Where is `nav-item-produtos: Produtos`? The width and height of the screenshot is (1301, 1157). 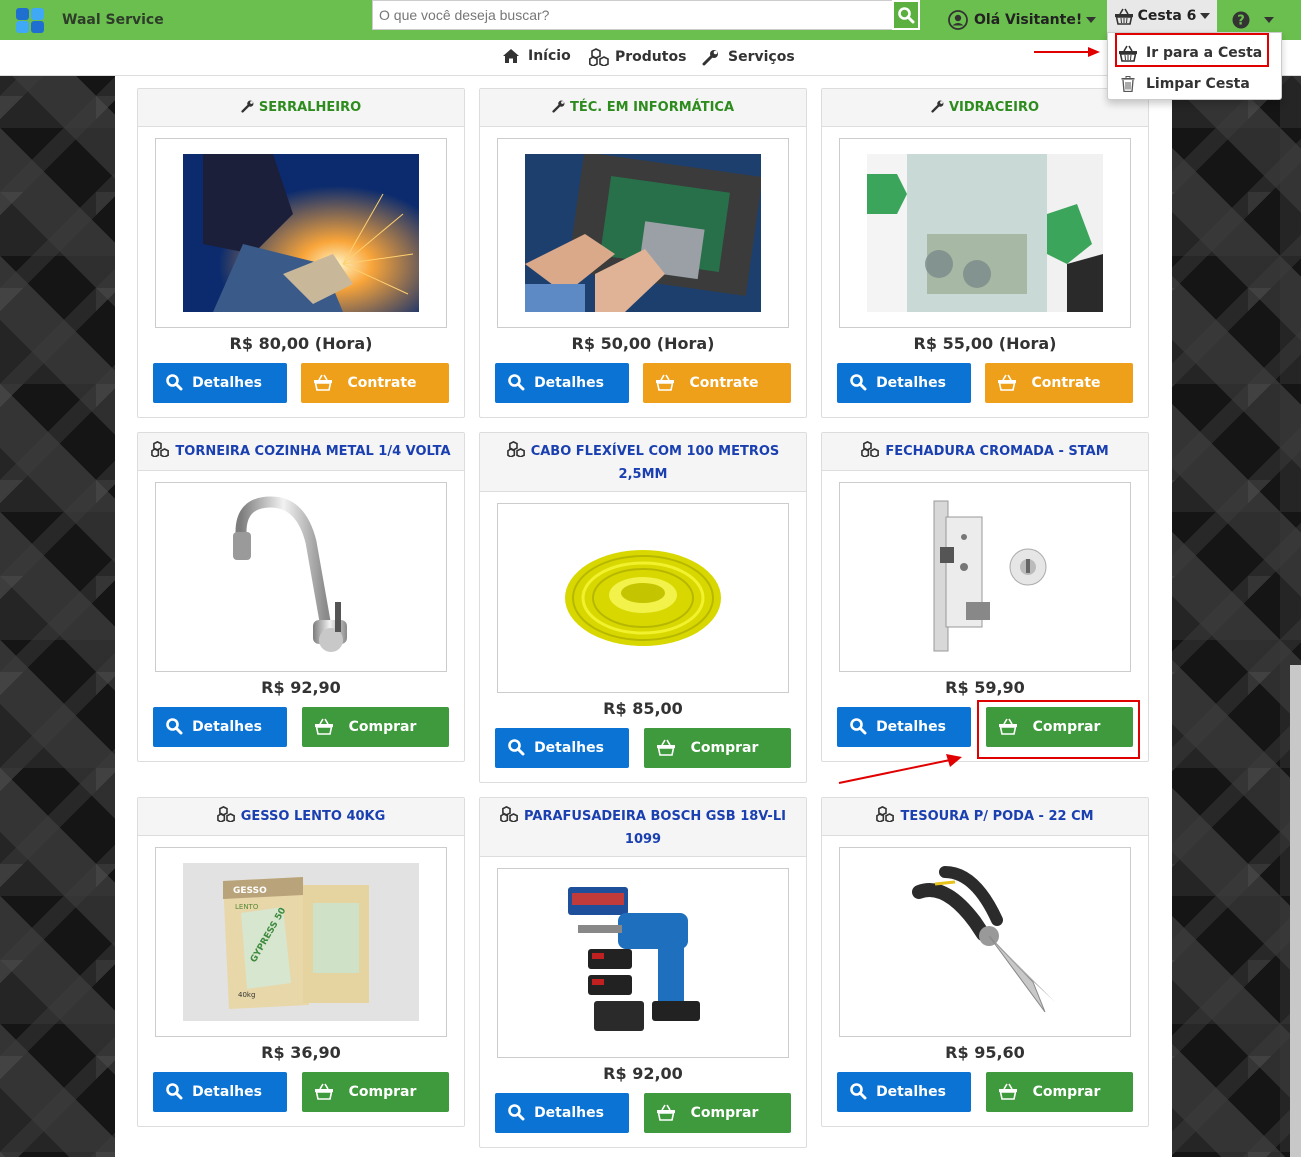
nav-item-produtos: Produtos is located at coordinates (637, 57).